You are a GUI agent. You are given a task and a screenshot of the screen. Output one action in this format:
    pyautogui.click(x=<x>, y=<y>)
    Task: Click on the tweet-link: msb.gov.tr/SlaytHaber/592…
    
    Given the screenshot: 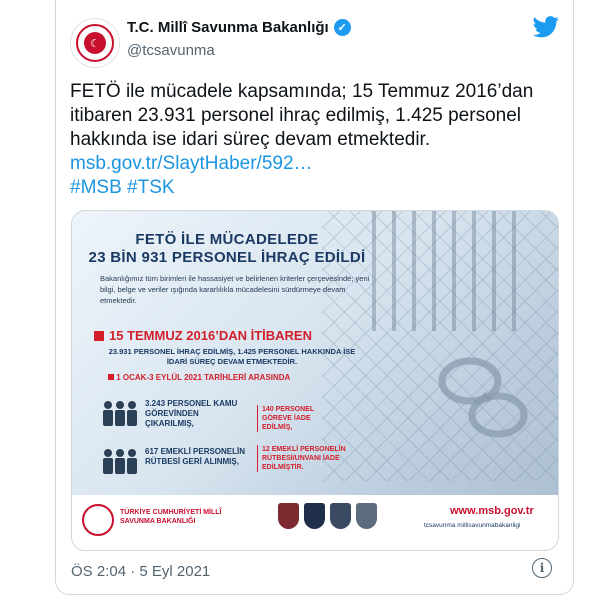 What is the action you would take?
    pyautogui.click(x=315, y=164)
    